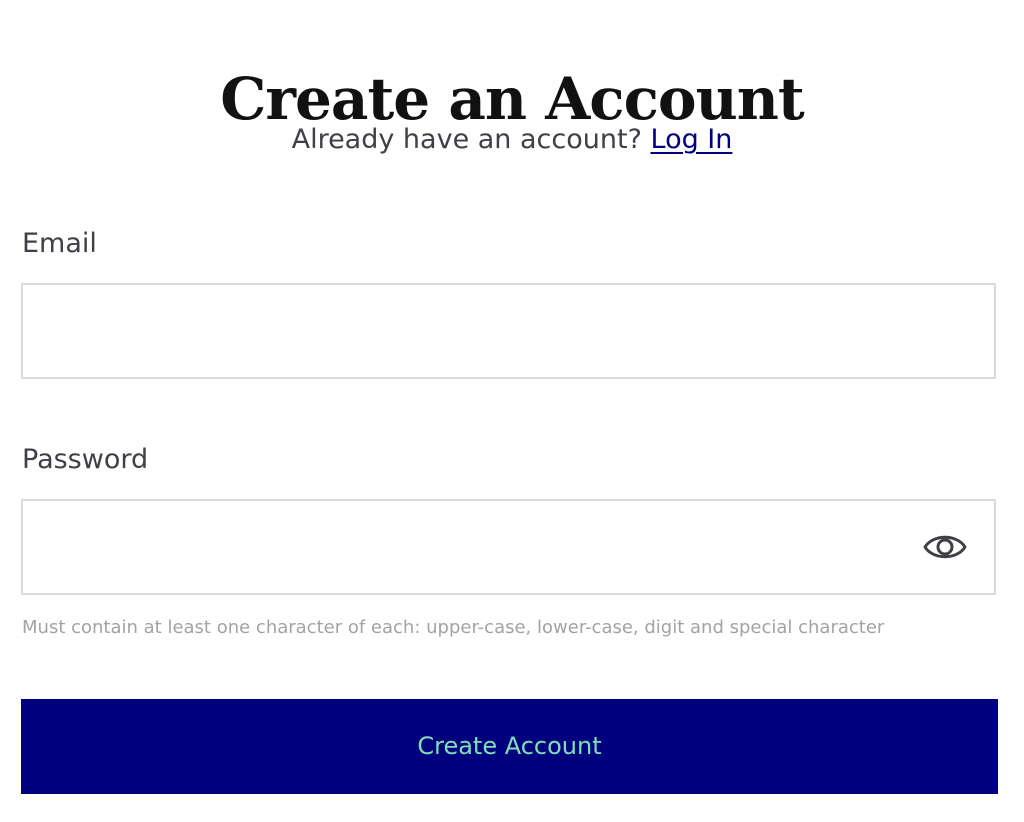 This screenshot has height=822, width=1024. I want to click on create-account-button: Create Account, so click(509, 746).